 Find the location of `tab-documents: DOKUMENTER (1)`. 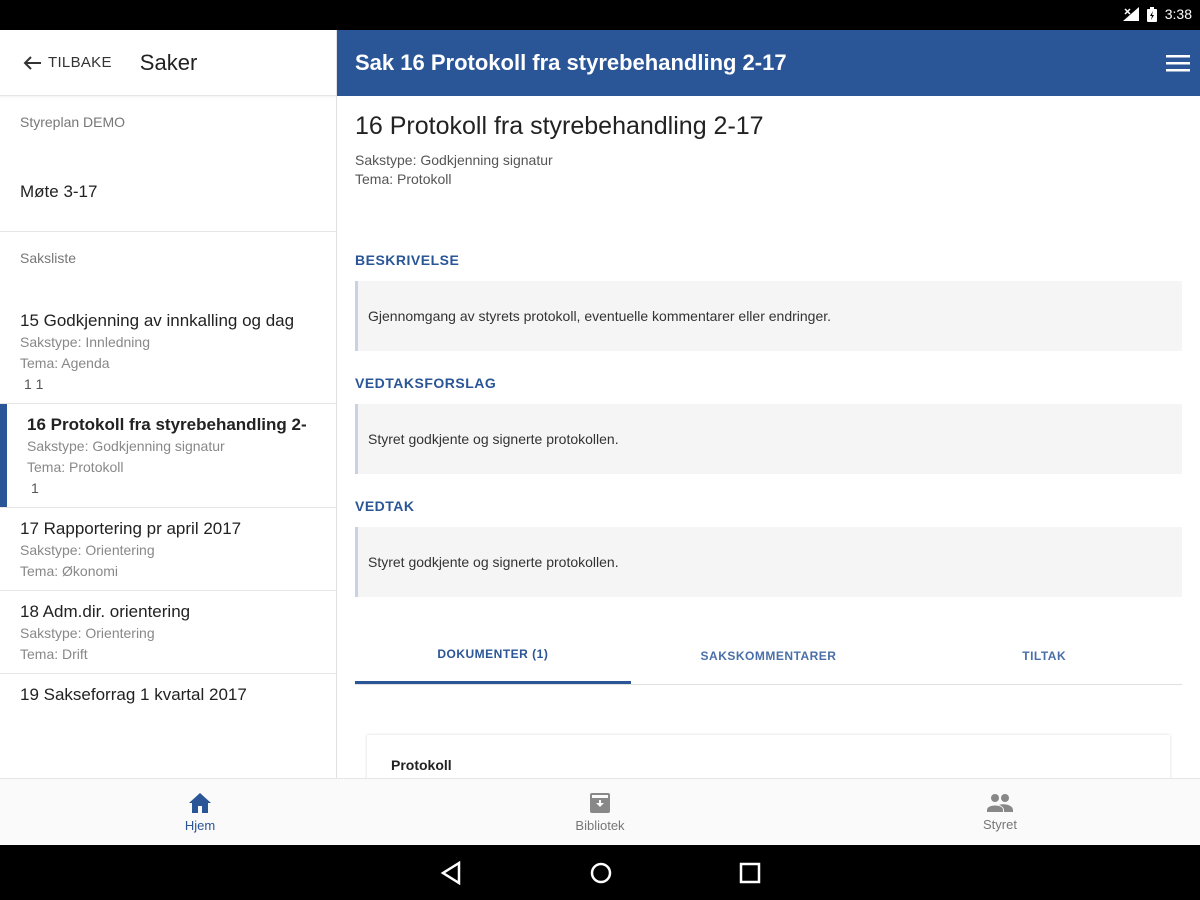

tab-documents: DOKUMENTER (1) is located at coordinates (493, 655).